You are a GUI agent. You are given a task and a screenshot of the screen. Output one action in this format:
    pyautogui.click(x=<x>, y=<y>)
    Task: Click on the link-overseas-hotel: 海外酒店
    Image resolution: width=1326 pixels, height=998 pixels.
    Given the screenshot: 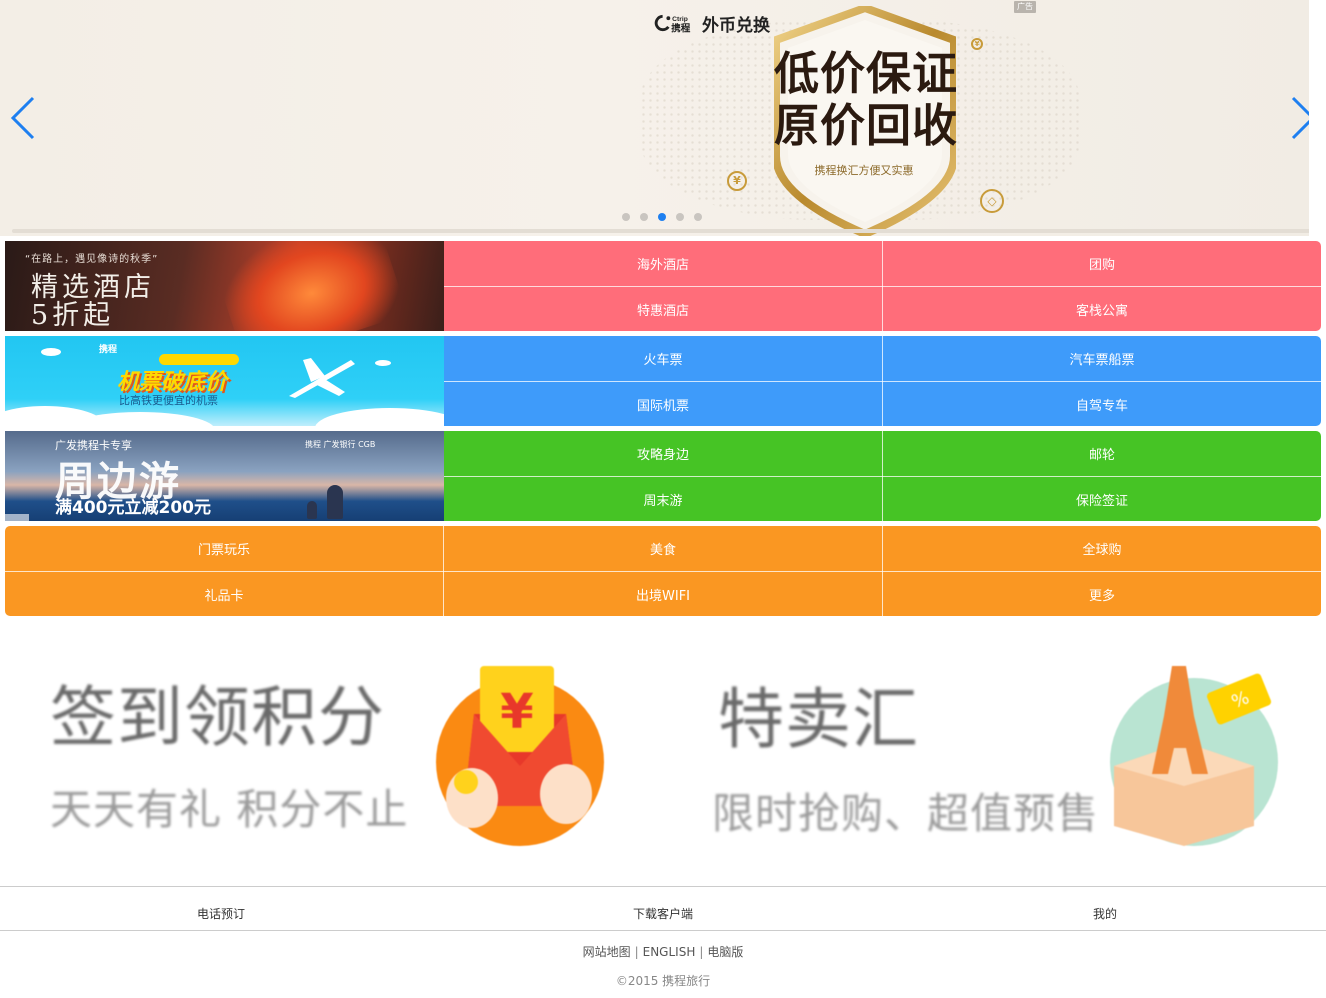 What is the action you would take?
    pyautogui.click(x=663, y=263)
    